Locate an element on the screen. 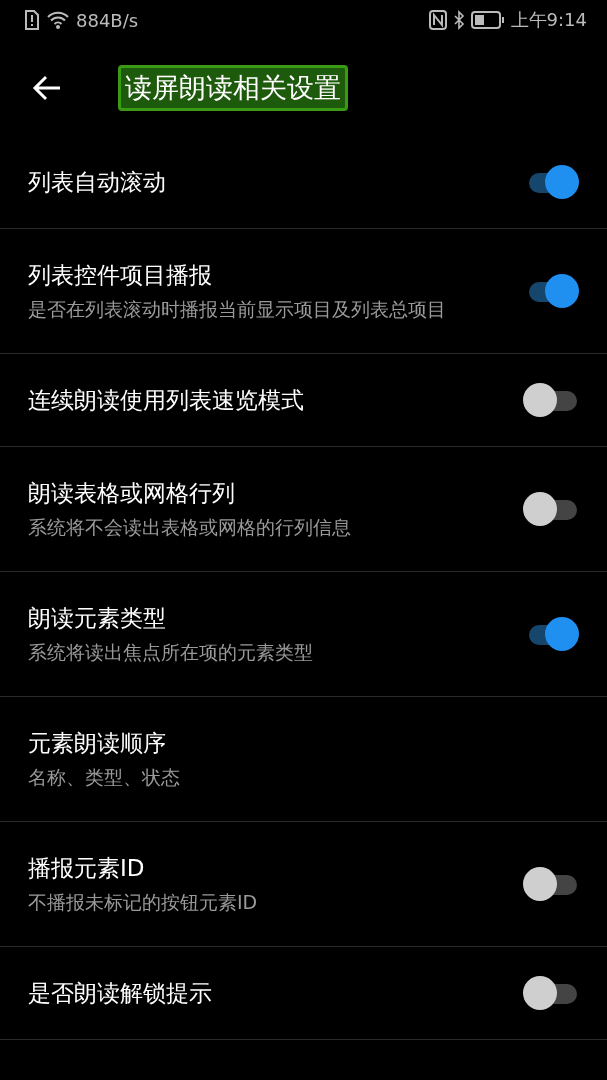 The width and height of the screenshot is (607, 1080). setting-description: 名称、类型、状态 is located at coordinates (104, 777).